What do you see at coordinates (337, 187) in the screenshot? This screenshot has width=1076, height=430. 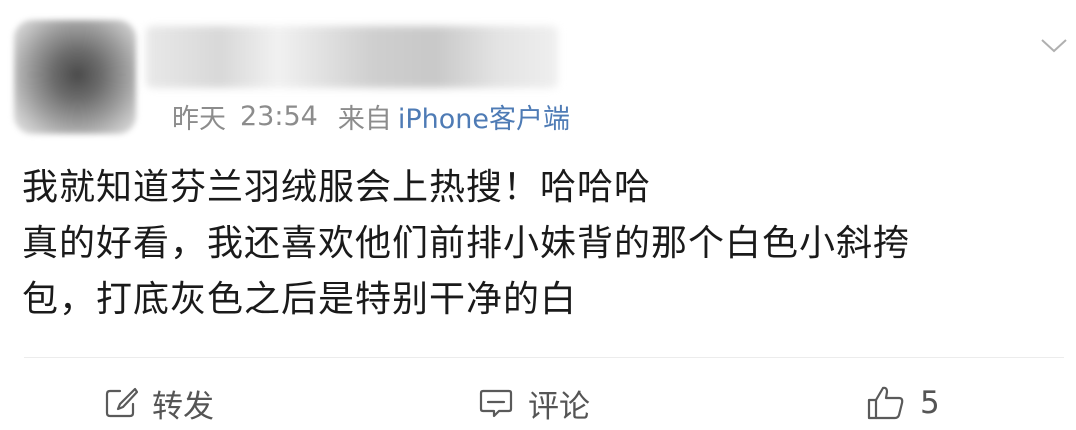 I see `post-content-line: 我就知道芬兰羽绒服会上热搜！哈哈哈` at bounding box center [337, 187].